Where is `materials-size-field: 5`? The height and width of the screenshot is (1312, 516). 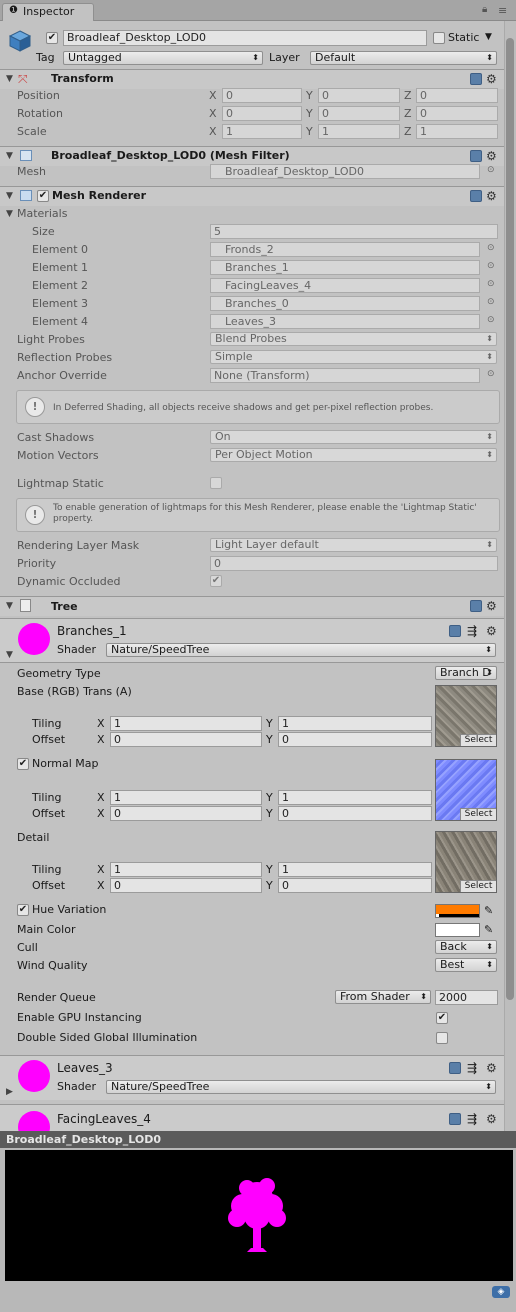 materials-size-field: 5 is located at coordinates (354, 231).